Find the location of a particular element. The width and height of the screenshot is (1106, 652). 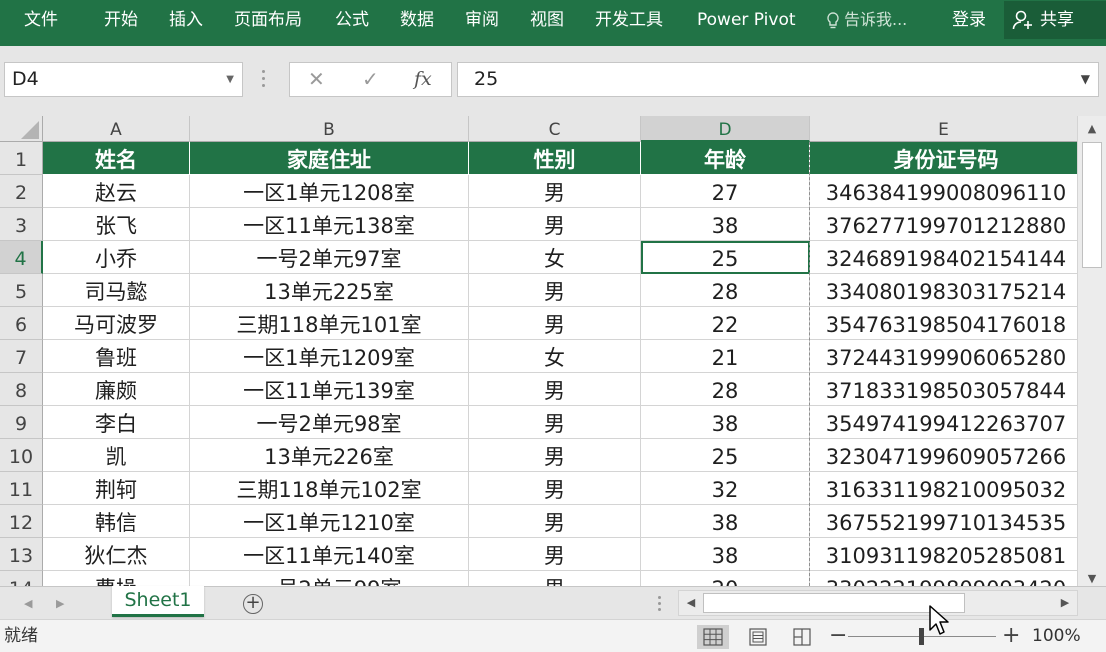

tab-split-handle-icon is located at coordinates (660, 605).